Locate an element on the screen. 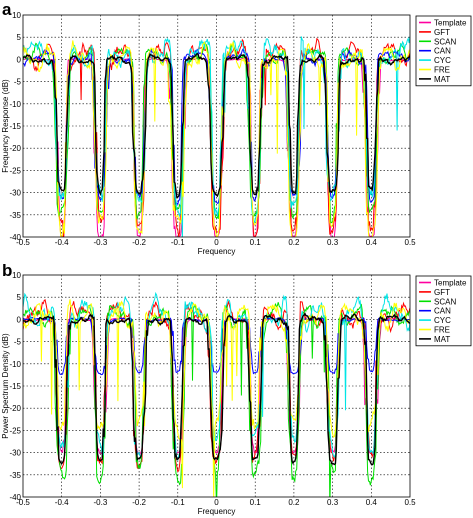  y-axis-label: Power Spectrum Density (dB) is located at coordinates (5, 386).